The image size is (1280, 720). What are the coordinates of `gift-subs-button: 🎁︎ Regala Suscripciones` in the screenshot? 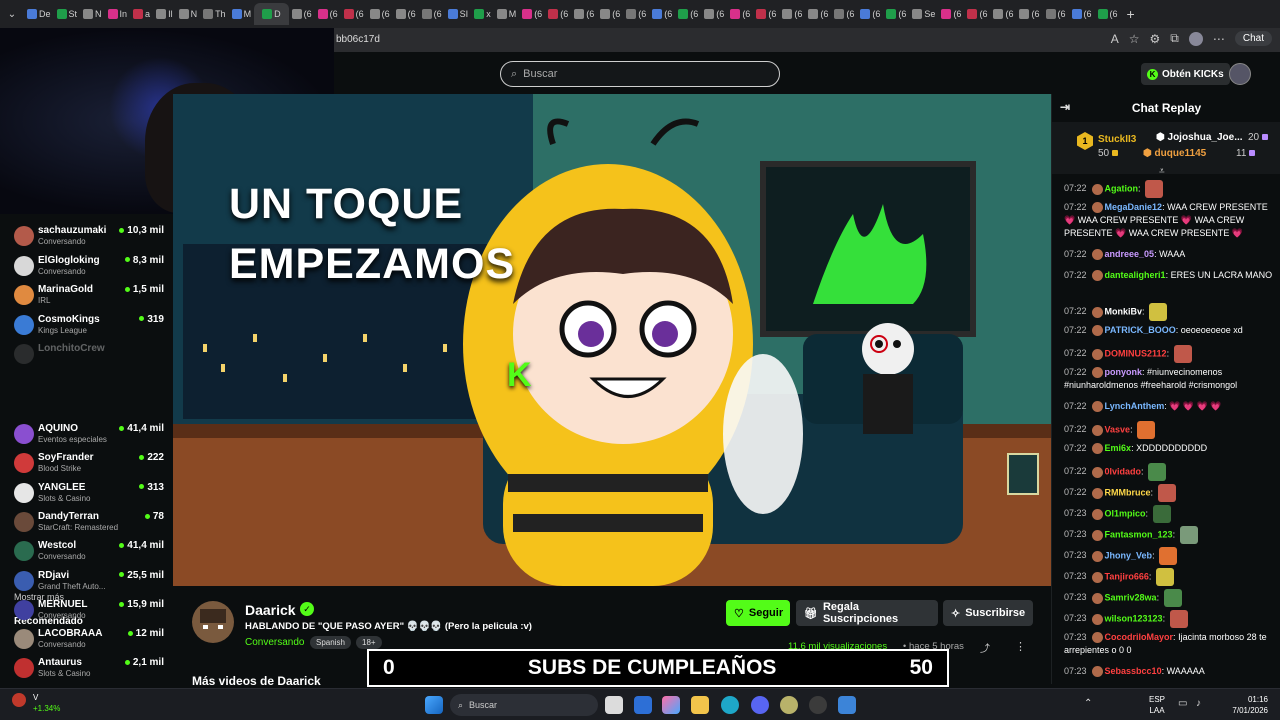 It's located at (867, 613).